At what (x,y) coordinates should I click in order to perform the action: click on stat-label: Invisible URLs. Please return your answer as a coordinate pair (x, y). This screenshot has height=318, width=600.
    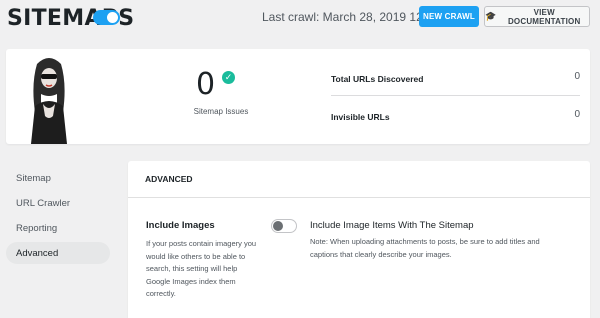
    Looking at the image, I should click on (360, 117).